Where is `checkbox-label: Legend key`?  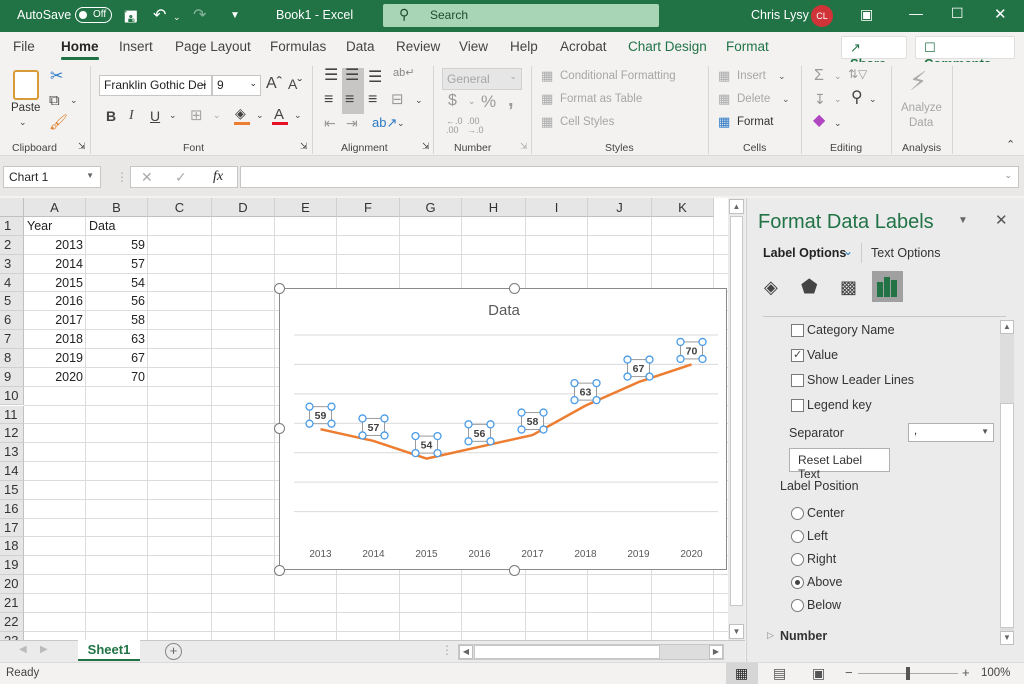 checkbox-label: Legend key is located at coordinates (839, 405).